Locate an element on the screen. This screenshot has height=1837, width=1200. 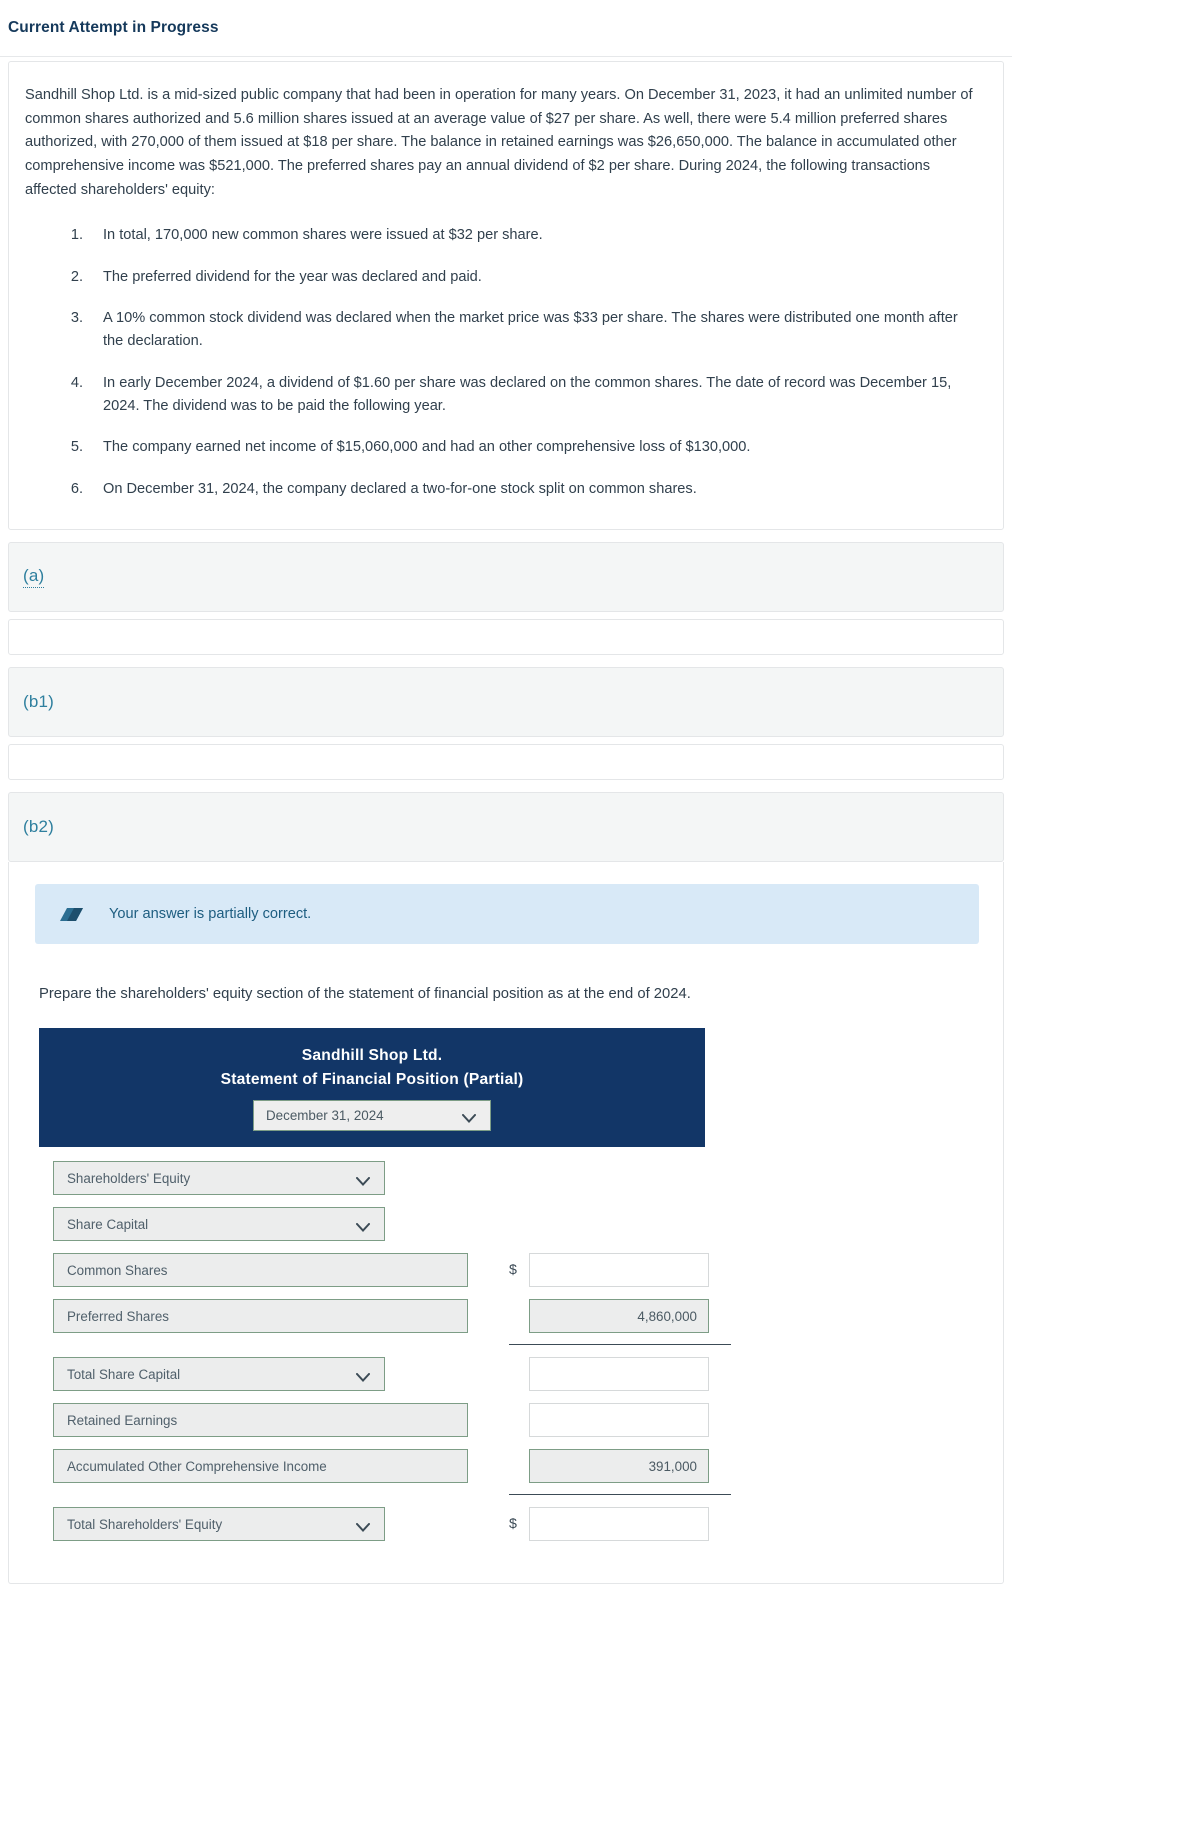
account-label: Total Share Capital is located at coordinates (124, 1374).